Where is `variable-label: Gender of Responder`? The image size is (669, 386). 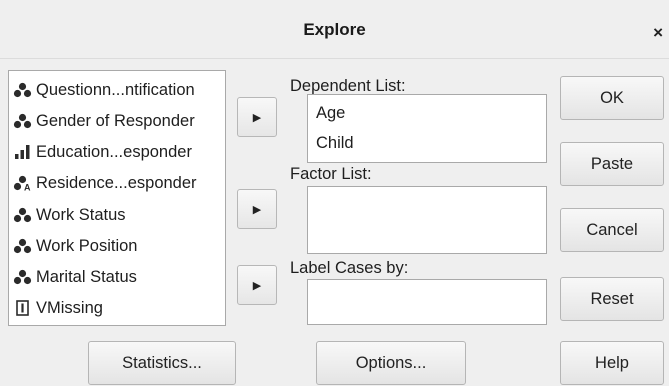
variable-label: Gender of Responder is located at coordinates (115, 121).